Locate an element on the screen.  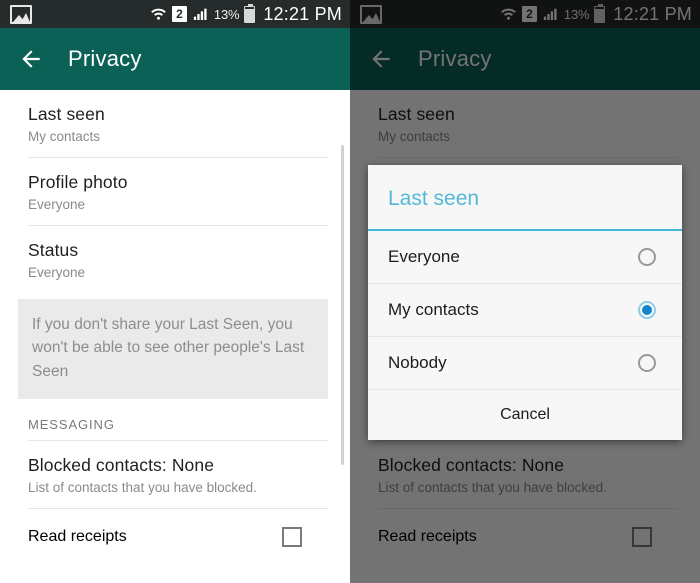
back-arrow-icon is located at coordinates (31, 59).